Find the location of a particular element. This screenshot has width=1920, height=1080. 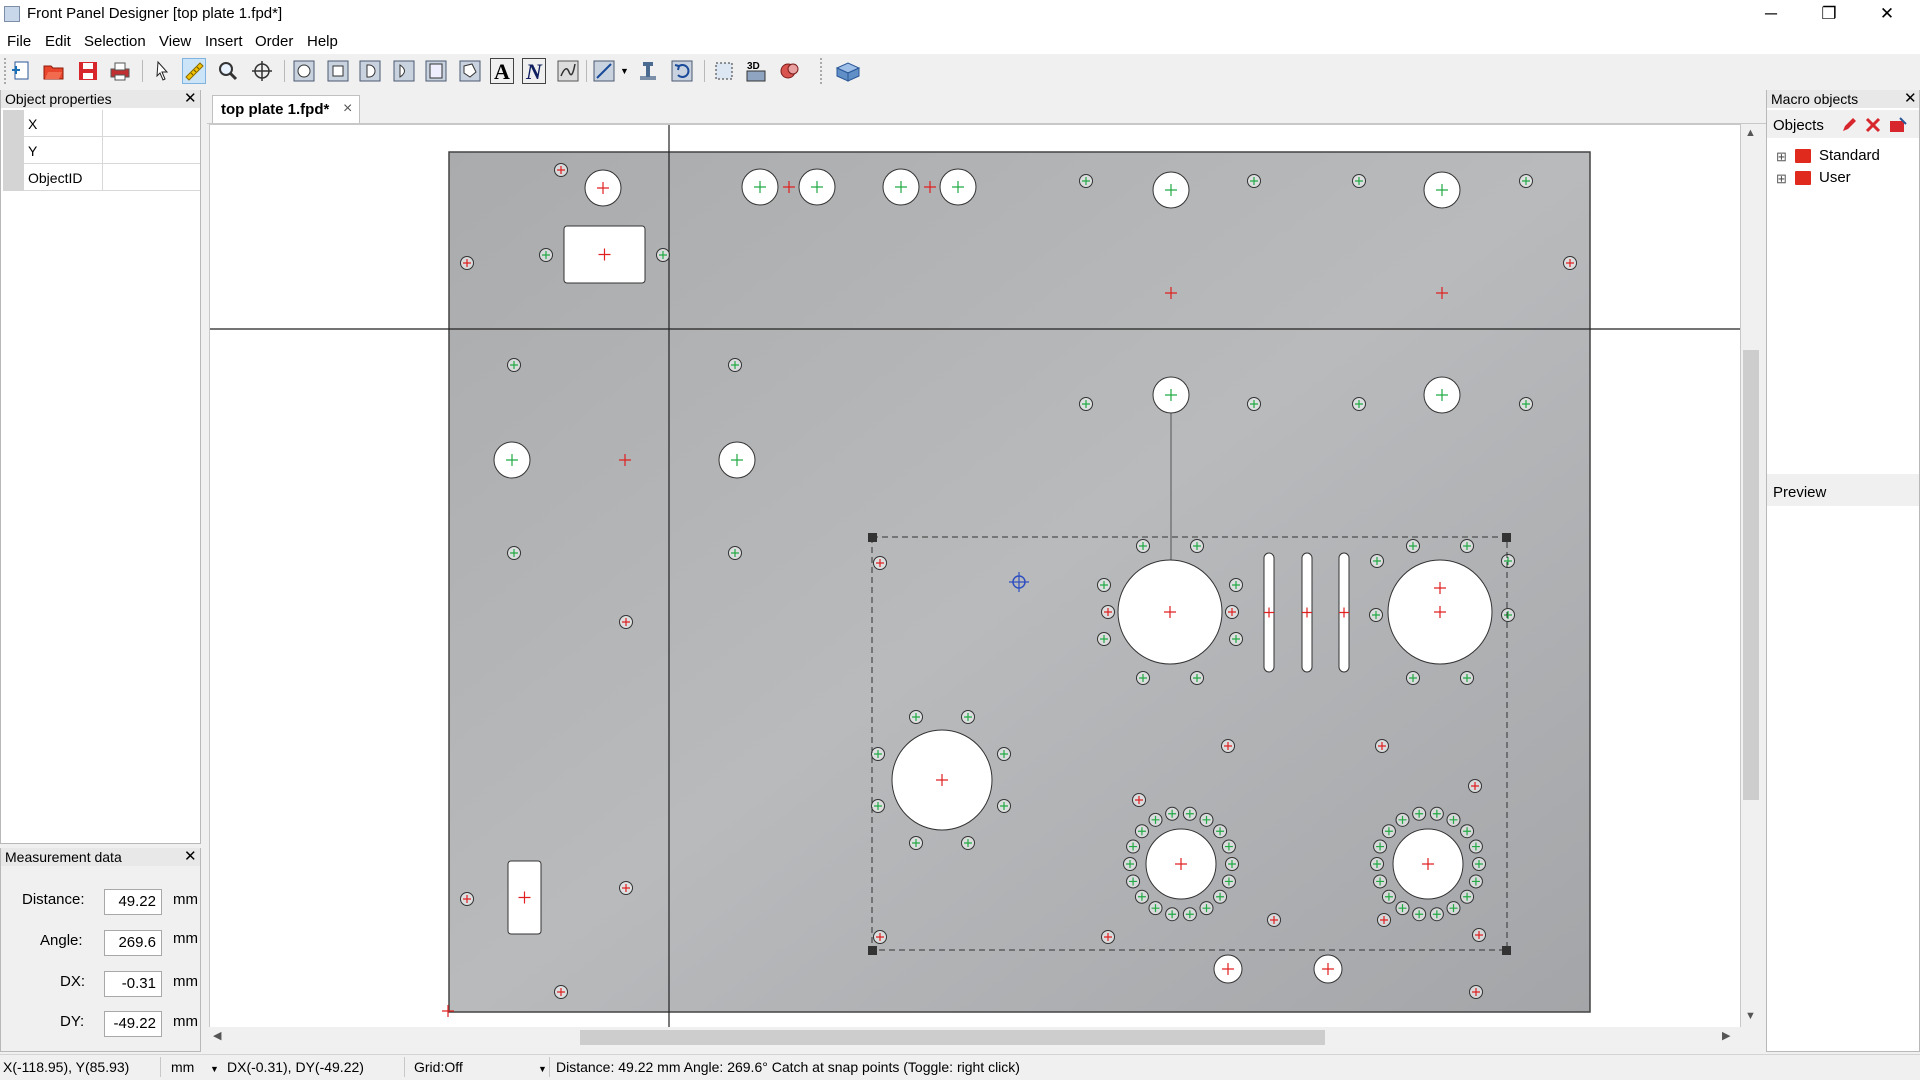

measurement-panel is located at coordinates (100, 950).